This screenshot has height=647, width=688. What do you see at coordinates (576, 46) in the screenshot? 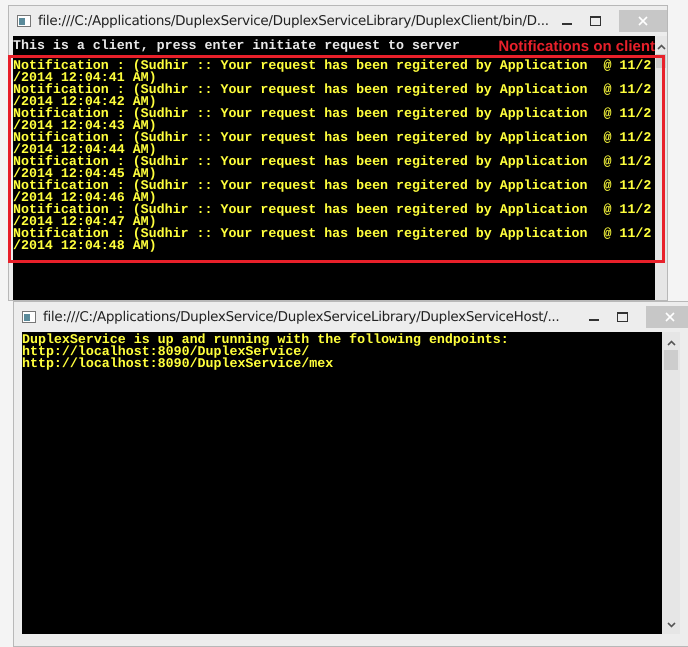
I see `annotation-label: Notifications on client` at bounding box center [576, 46].